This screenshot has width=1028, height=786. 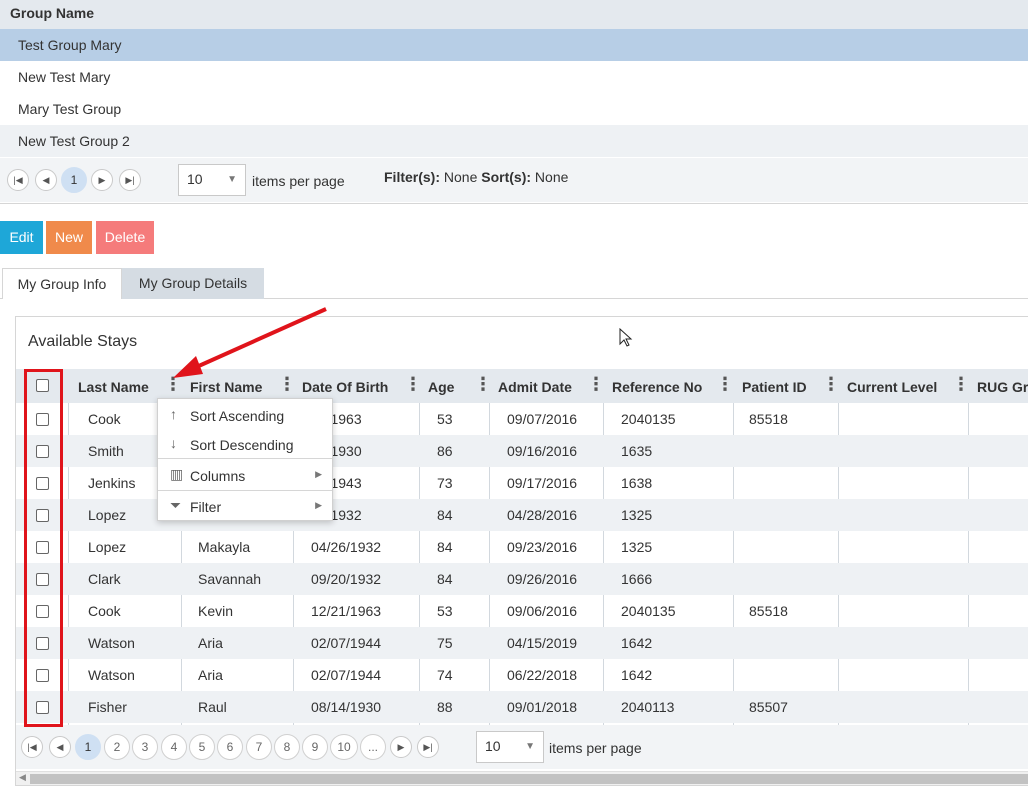 I want to click on mouse-cursor-icon, so click(x=626, y=337).